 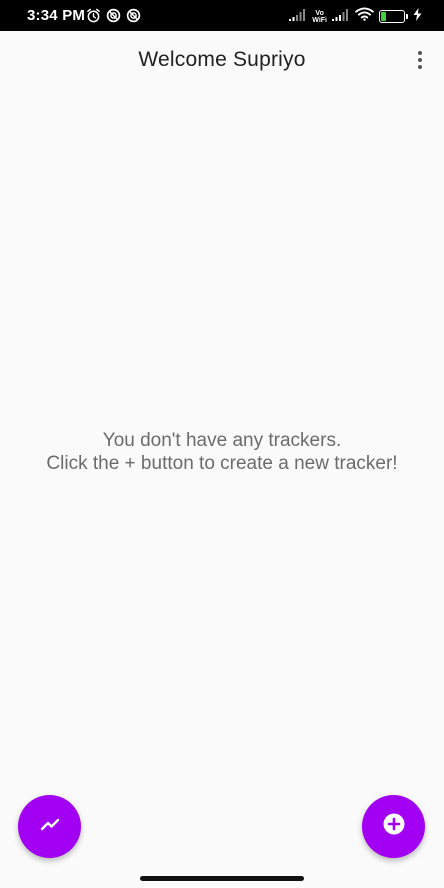 I want to click on status-time: 3:34 PM, so click(x=56, y=15).